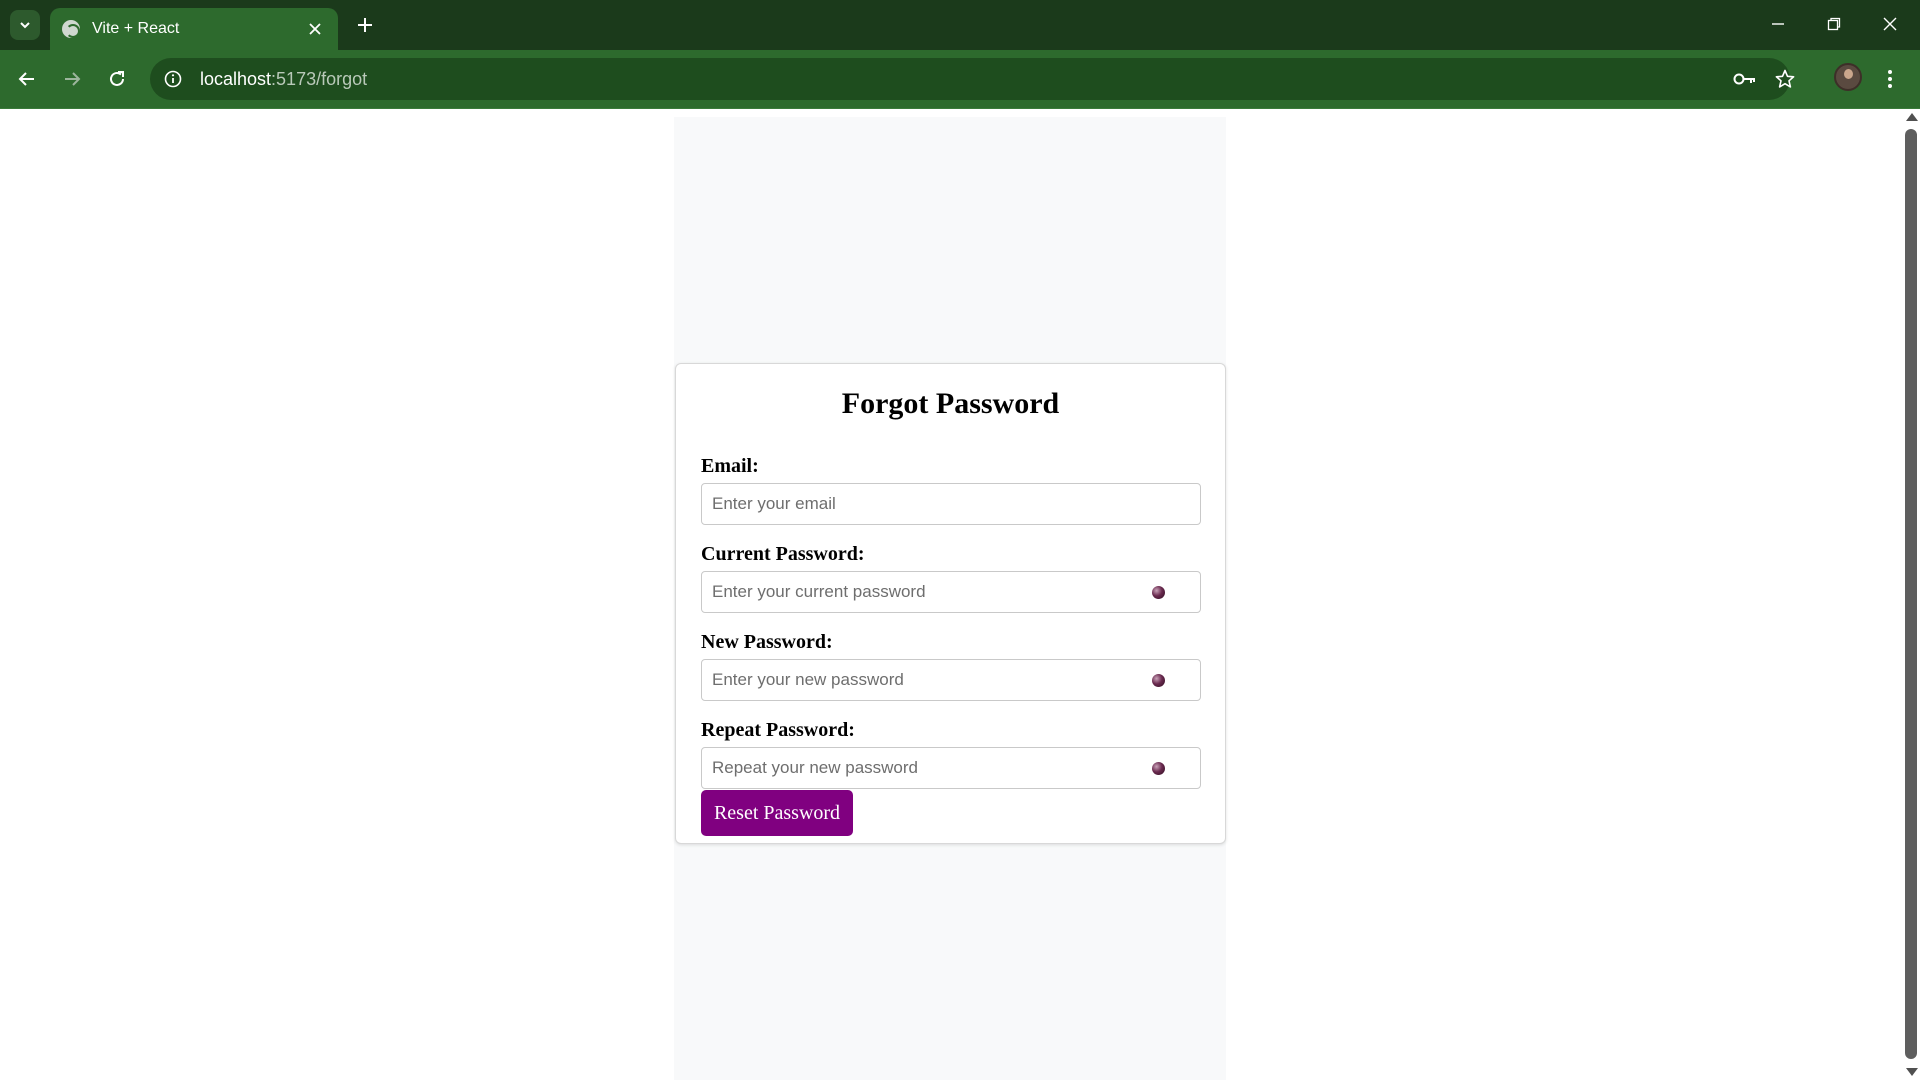 This screenshot has width=1920, height=1080. I want to click on email-label: Email:, so click(730, 466).